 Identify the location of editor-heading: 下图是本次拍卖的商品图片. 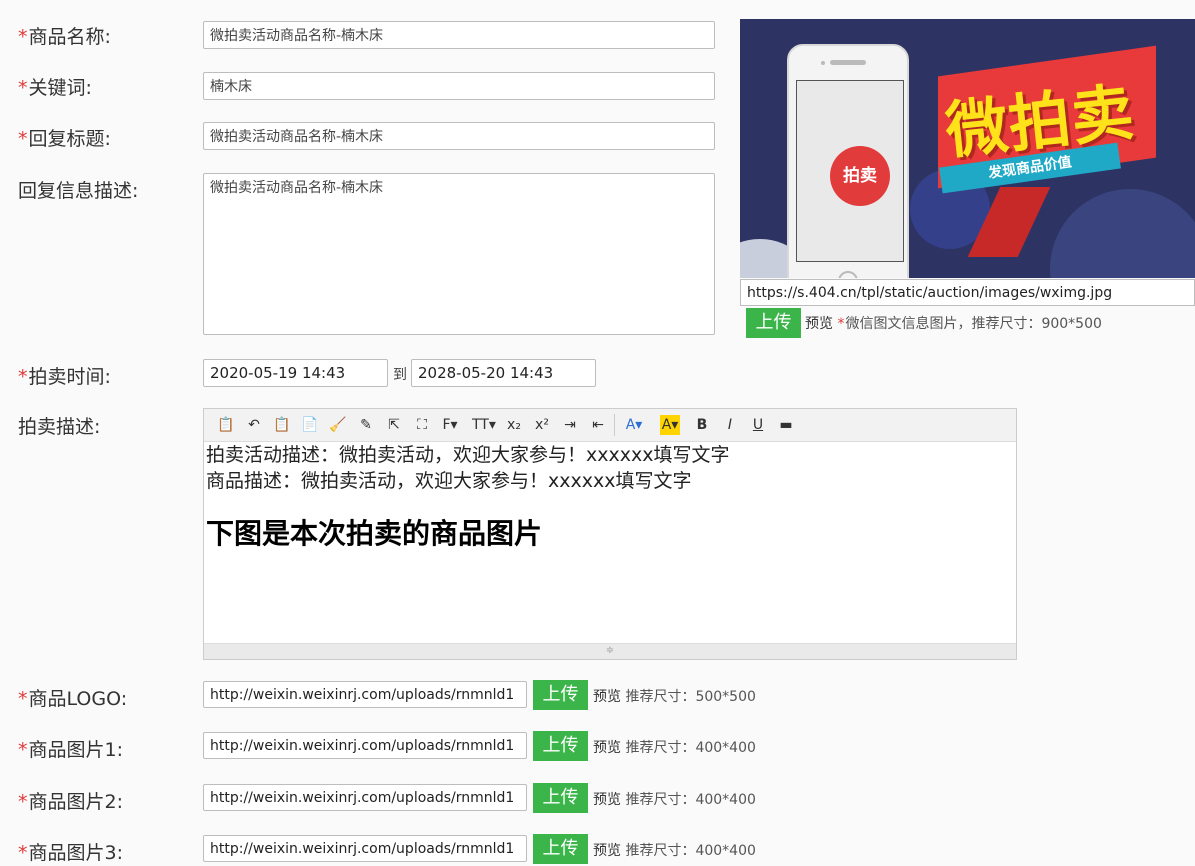
(374, 533).